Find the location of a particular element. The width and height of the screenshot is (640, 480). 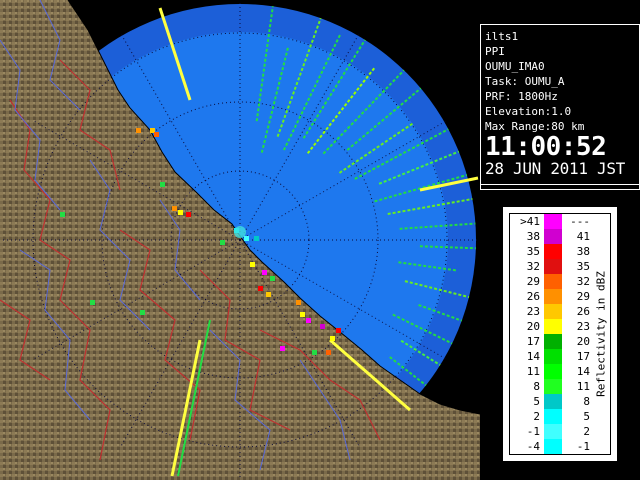

legend-high-value: 17 is located at coordinates (583, 356).